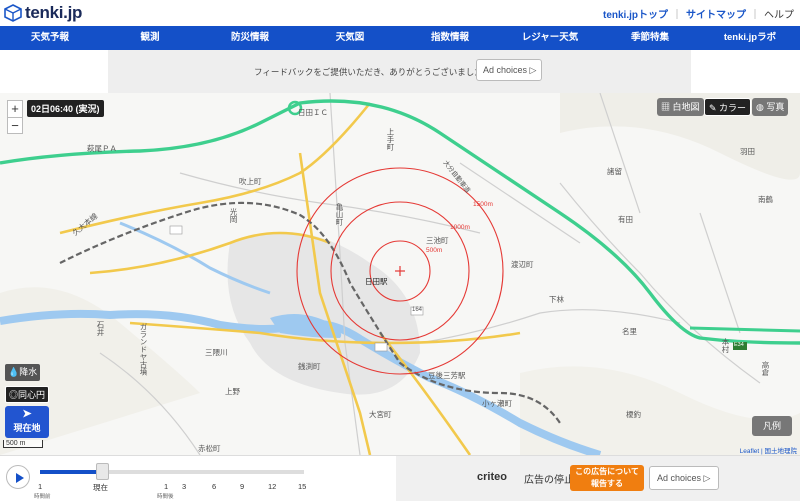  Describe the element at coordinates (549, 478) in the screenshot. I see `ad-stop-link: 広告の停止` at that location.